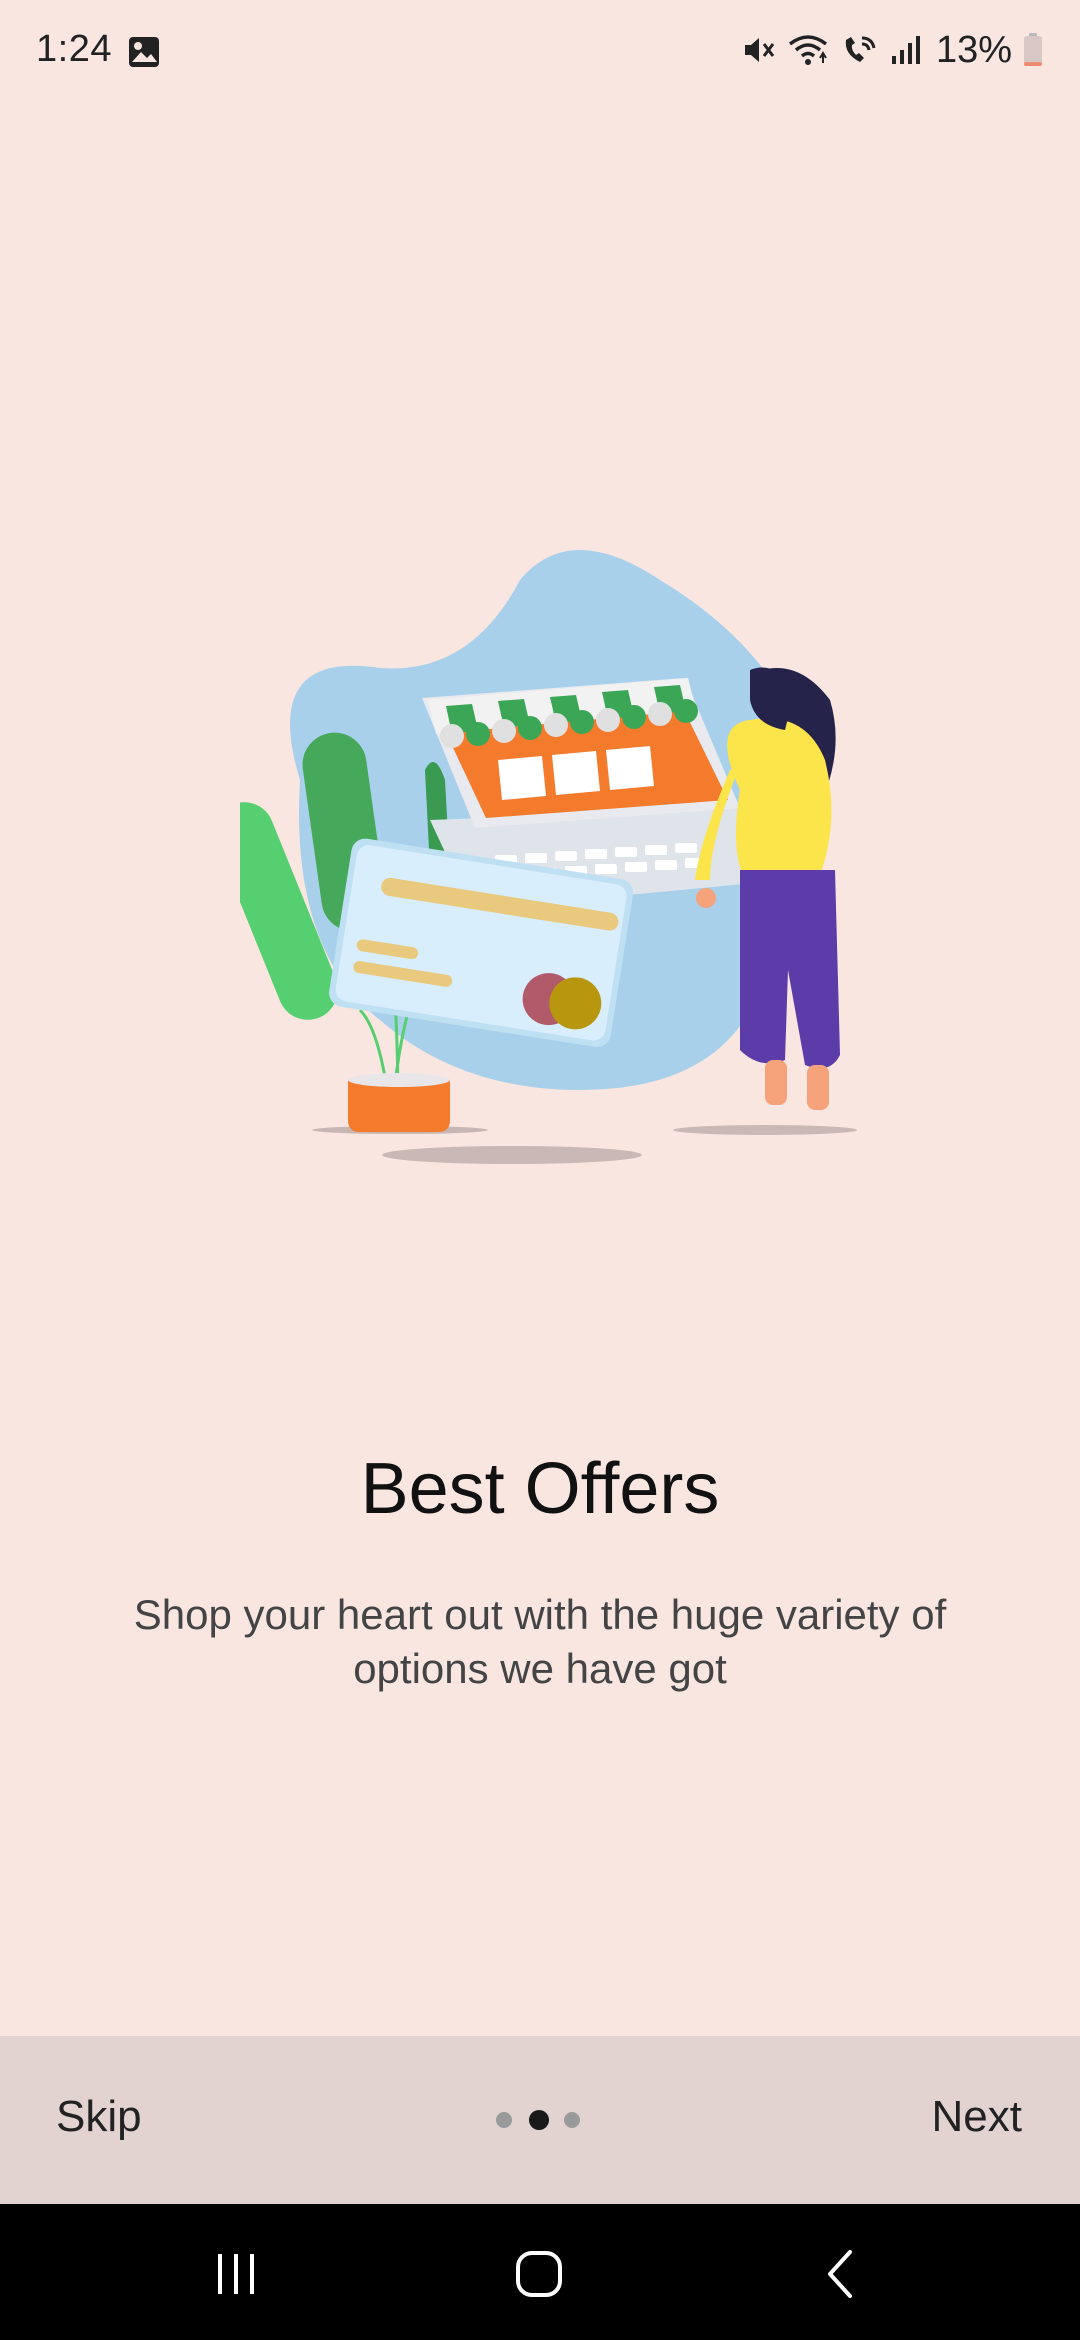  I want to click on battery-percent: 13%, so click(973, 49).